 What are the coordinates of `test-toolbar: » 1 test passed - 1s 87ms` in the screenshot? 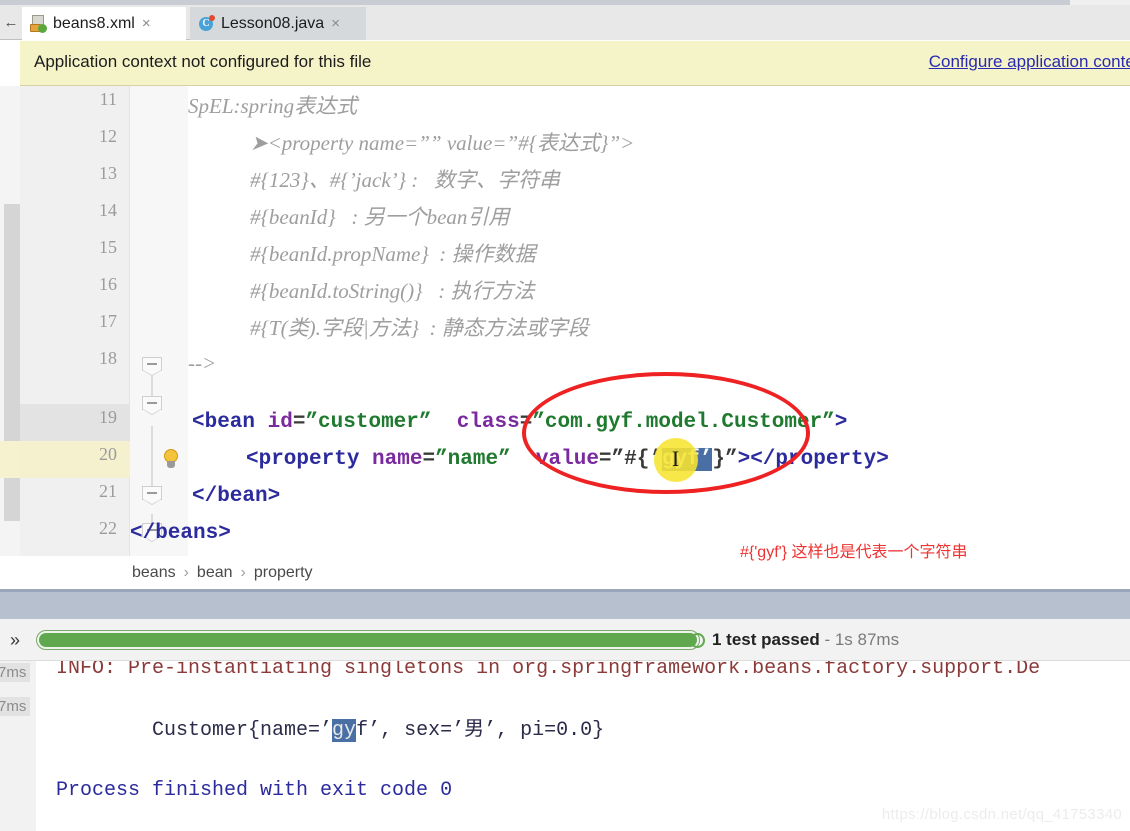 It's located at (565, 640).